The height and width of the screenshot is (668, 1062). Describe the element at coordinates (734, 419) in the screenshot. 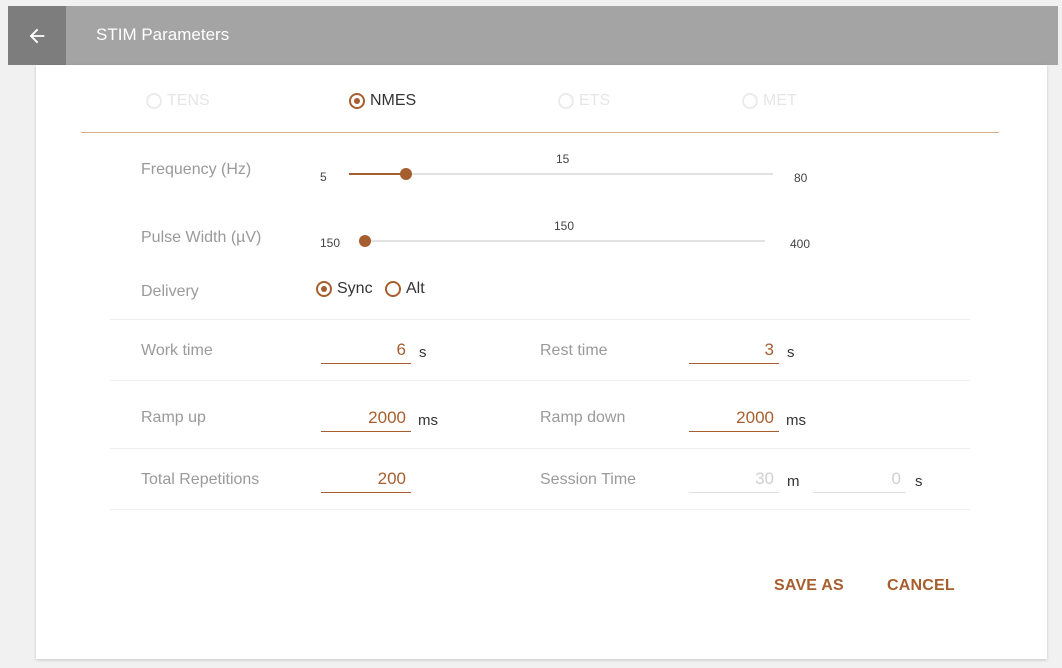

I see `ramp-down-input: 2000` at that location.